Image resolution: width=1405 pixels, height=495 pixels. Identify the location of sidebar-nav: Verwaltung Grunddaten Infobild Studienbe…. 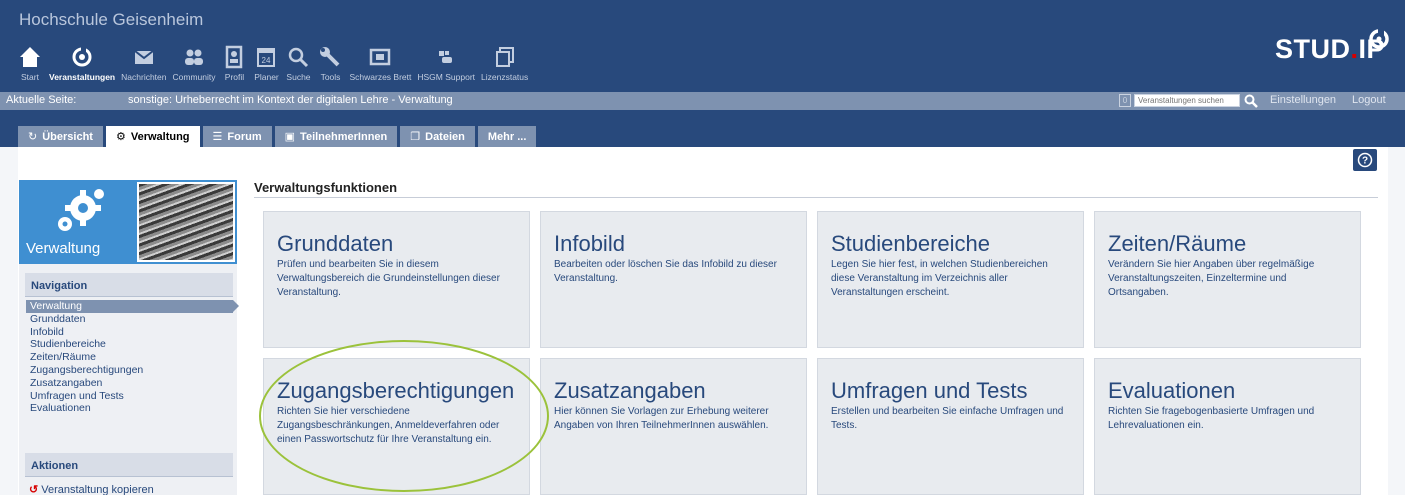
(132, 357).